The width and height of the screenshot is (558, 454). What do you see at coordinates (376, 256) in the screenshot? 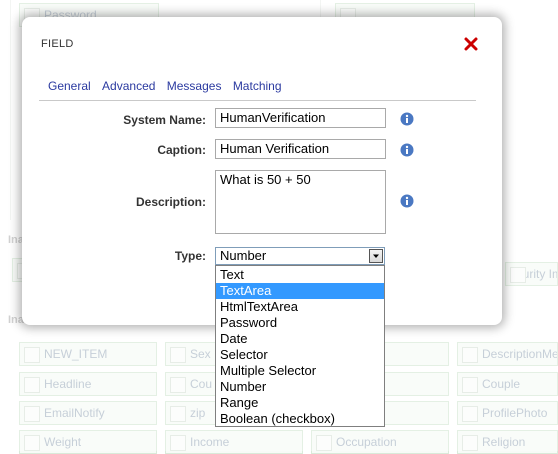
I see `chevron-down-icon` at bounding box center [376, 256].